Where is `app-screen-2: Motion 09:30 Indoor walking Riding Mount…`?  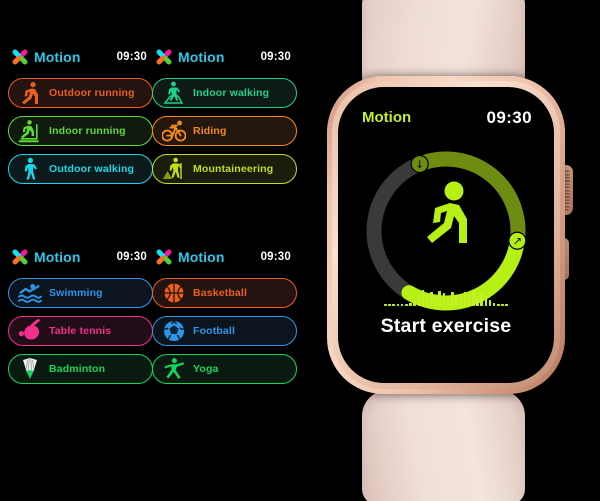 app-screen-2: Motion 09:30 Indoor walking Riding Mount… is located at coordinates (224, 114).